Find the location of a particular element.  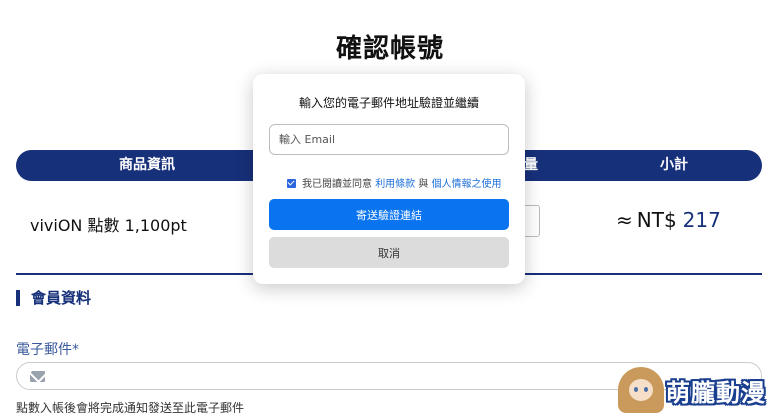

member-section-title: 會員資料 is located at coordinates (53, 298).